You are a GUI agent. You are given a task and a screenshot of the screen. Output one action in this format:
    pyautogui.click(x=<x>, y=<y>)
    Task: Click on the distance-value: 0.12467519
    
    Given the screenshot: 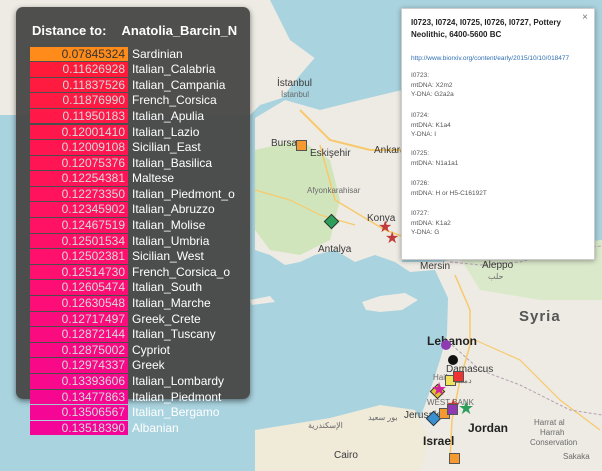 What is the action you would take?
    pyautogui.click(x=79, y=225)
    